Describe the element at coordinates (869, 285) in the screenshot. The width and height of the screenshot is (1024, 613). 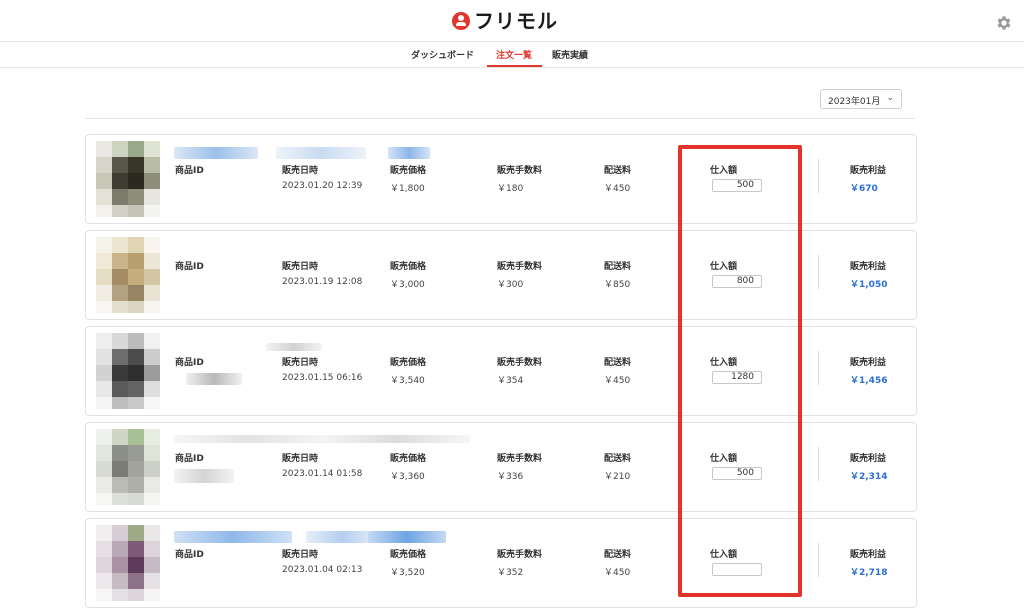
I see `profit-value: ￥1,050` at that location.